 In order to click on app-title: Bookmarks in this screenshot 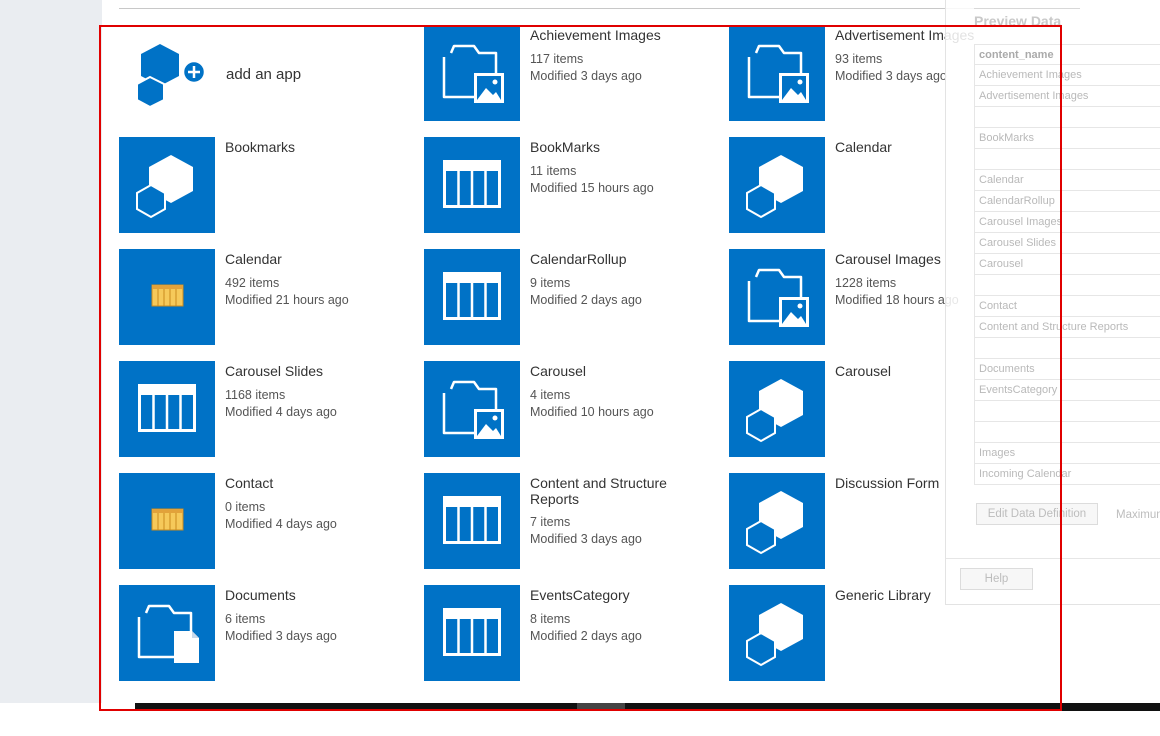, I will do `click(300, 147)`.